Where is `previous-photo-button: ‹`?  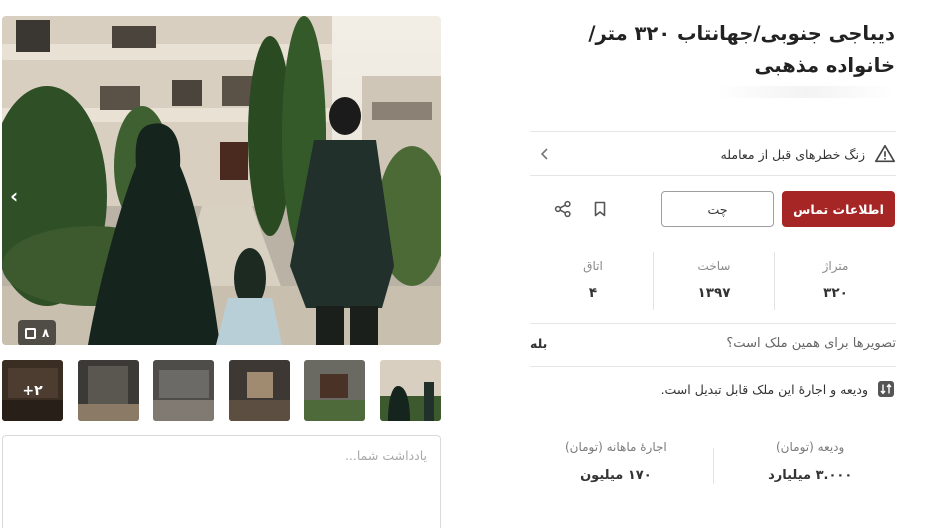
previous-photo-button: ‹ is located at coordinates (14, 196).